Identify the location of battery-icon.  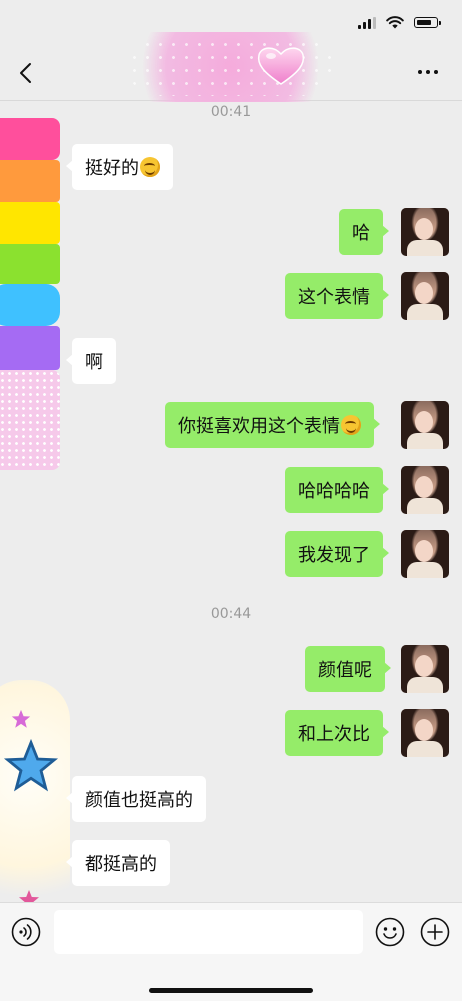
(427, 22).